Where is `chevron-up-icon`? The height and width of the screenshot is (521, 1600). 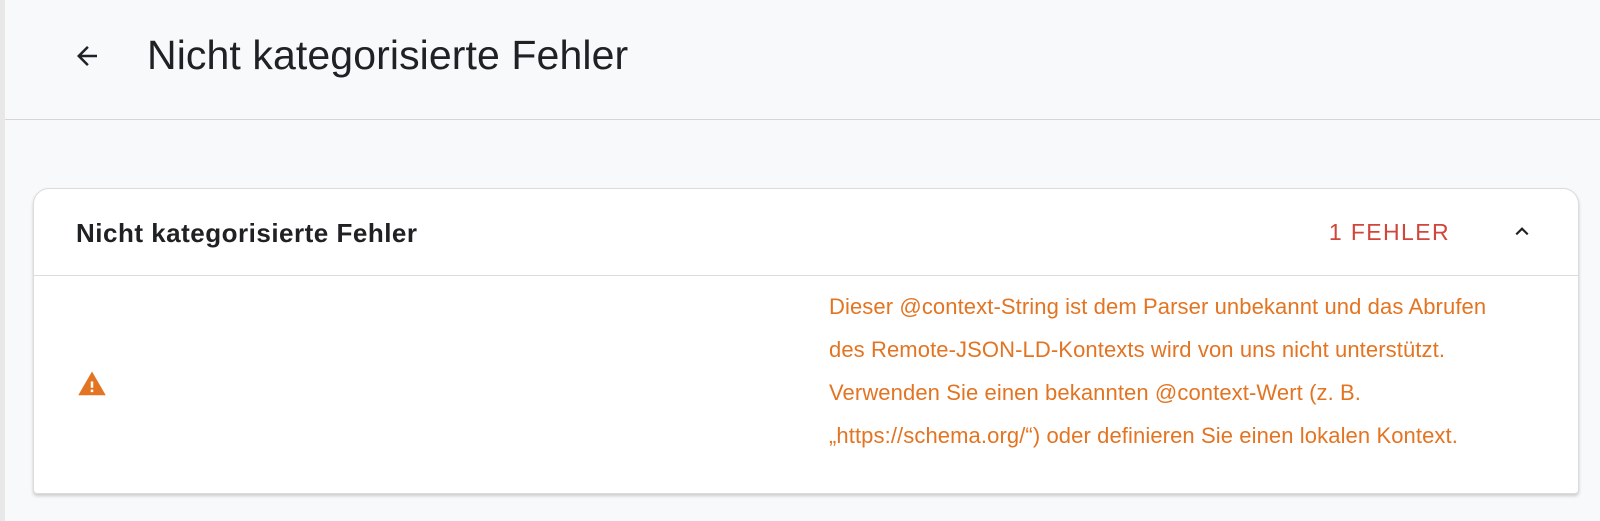
chevron-up-icon is located at coordinates (1522, 231).